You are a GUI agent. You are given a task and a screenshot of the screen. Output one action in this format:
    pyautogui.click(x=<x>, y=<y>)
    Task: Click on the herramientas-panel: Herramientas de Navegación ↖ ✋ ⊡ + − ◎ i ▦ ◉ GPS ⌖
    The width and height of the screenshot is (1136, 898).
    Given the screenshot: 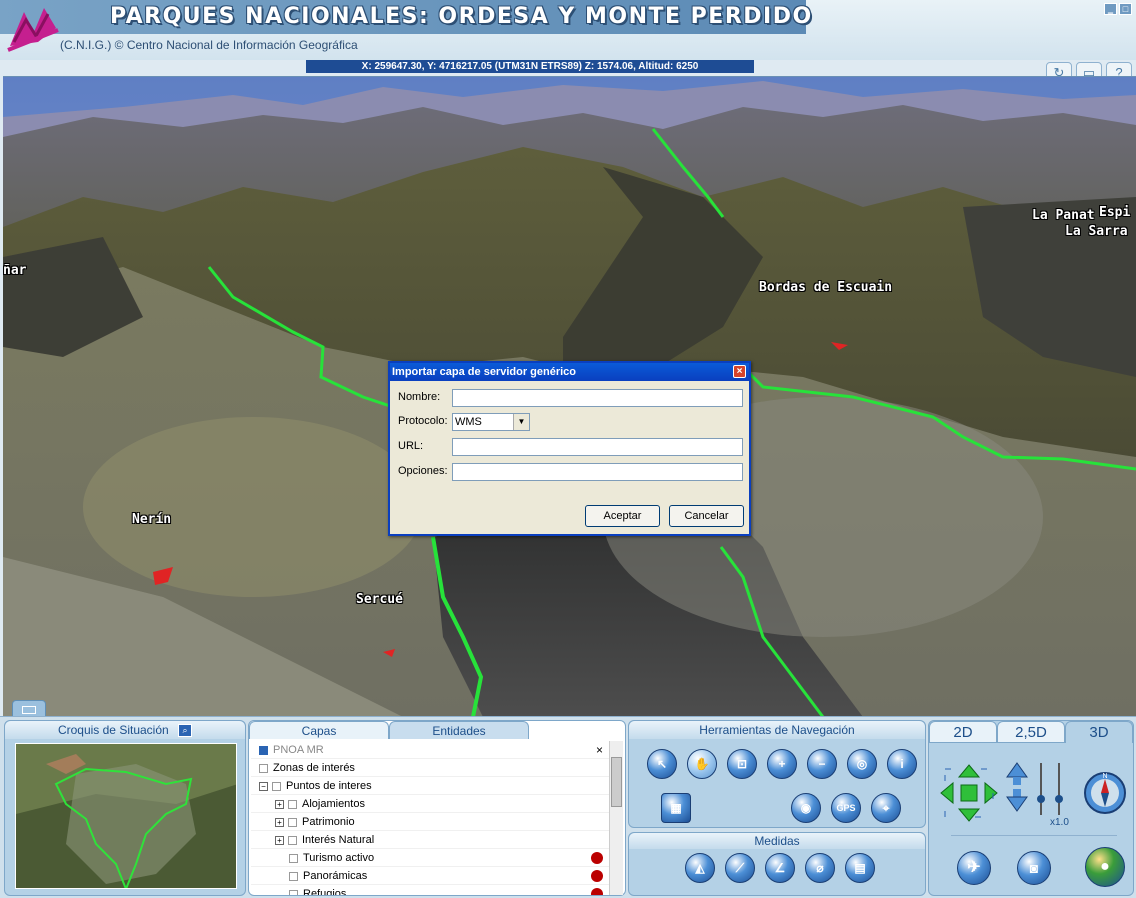 What is the action you would take?
    pyautogui.click(x=777, y=774)
    